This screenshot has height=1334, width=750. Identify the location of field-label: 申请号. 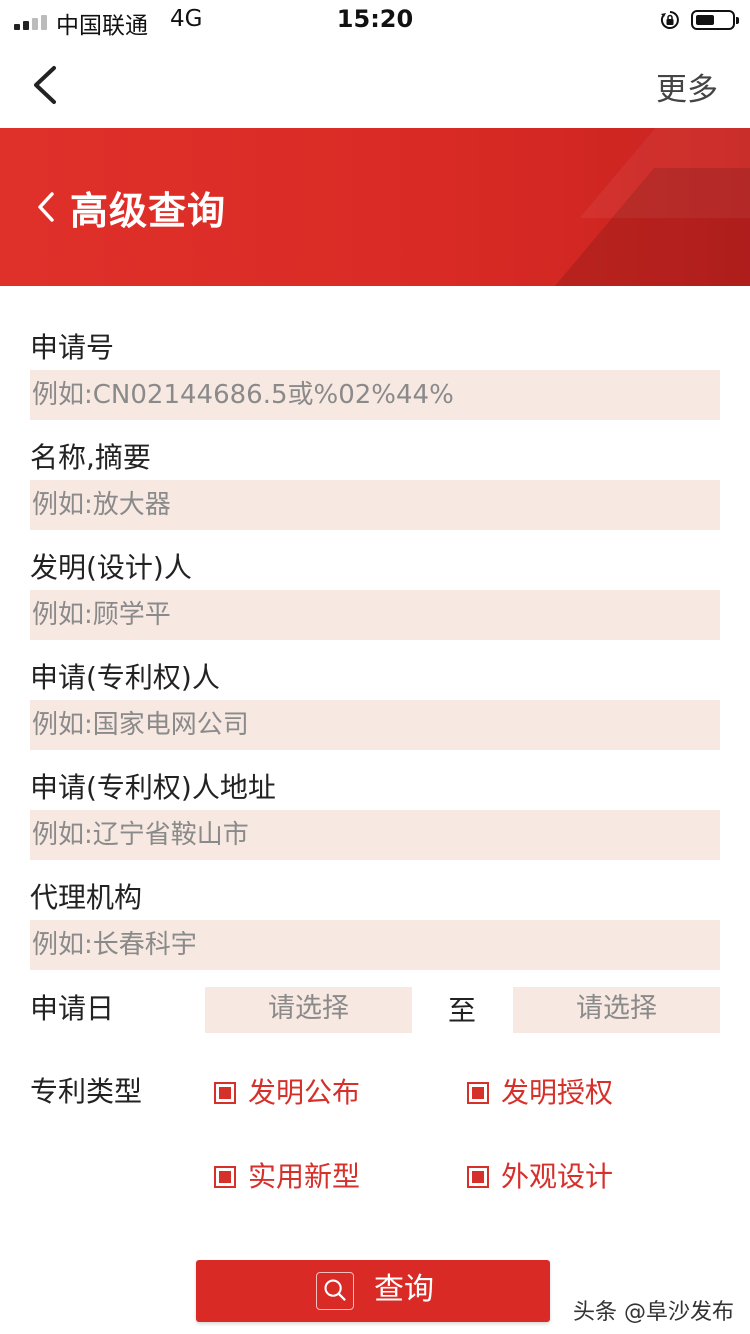
(72, 347).